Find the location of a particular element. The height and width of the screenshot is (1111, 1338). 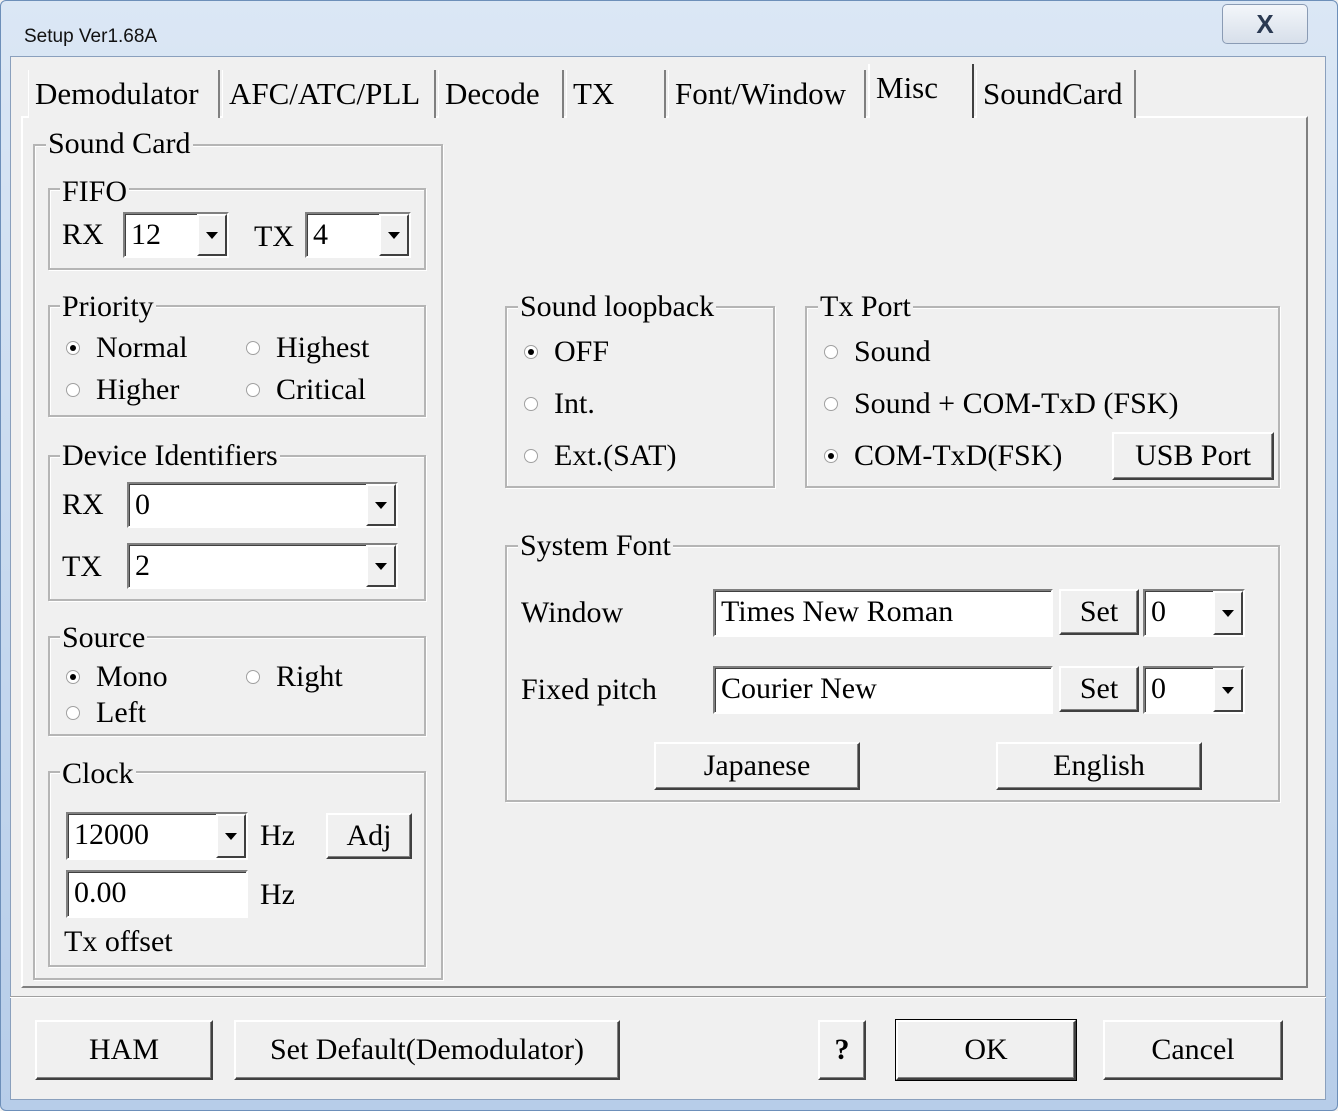

ok-button: OK is located at coordinates (986, 1050).